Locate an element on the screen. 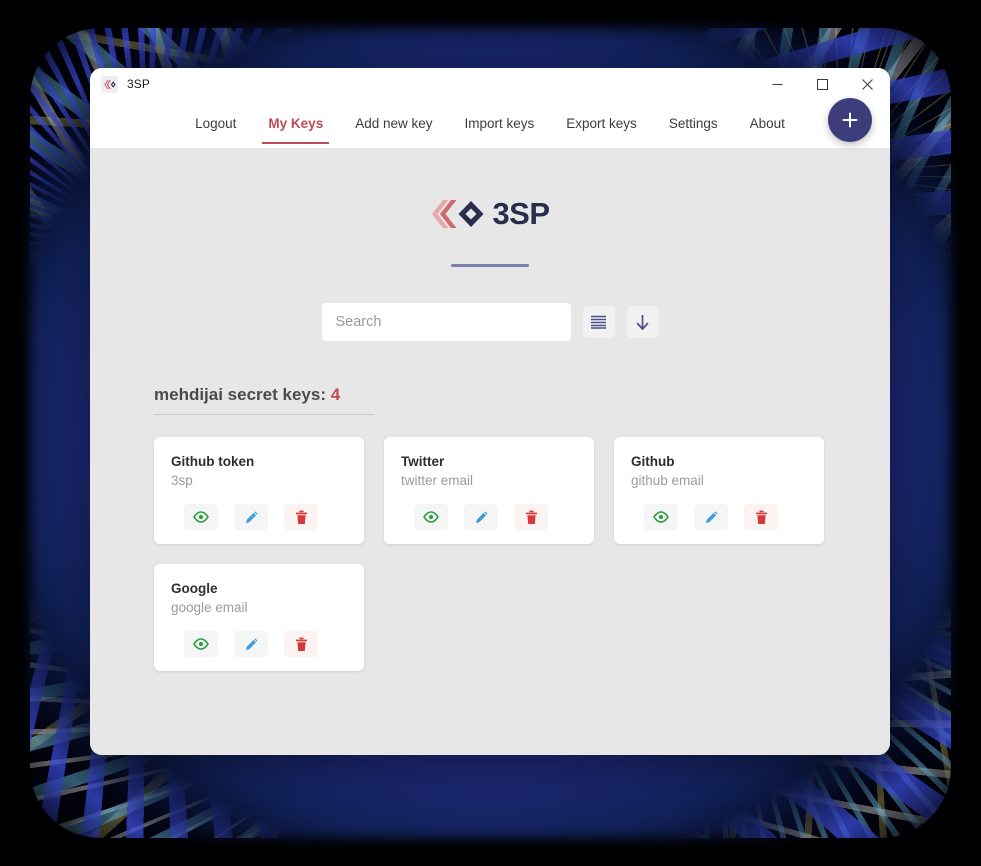 The width and height of the screenshot is (981, 866). key-card-title: Twitter is located at coordinates (423, 461).